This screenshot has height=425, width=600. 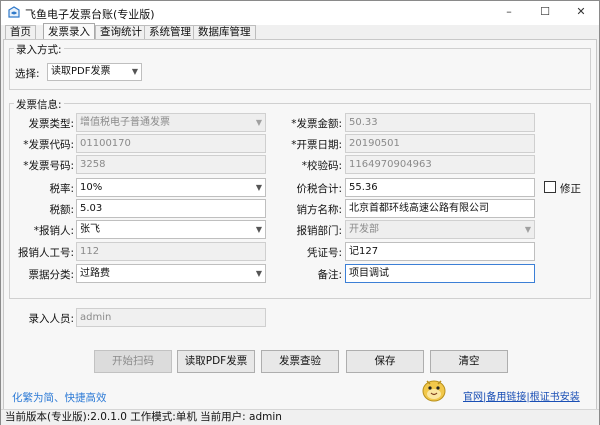 I want to click on verify-invoice-button: 发票查验, so click(x=300, y=361).